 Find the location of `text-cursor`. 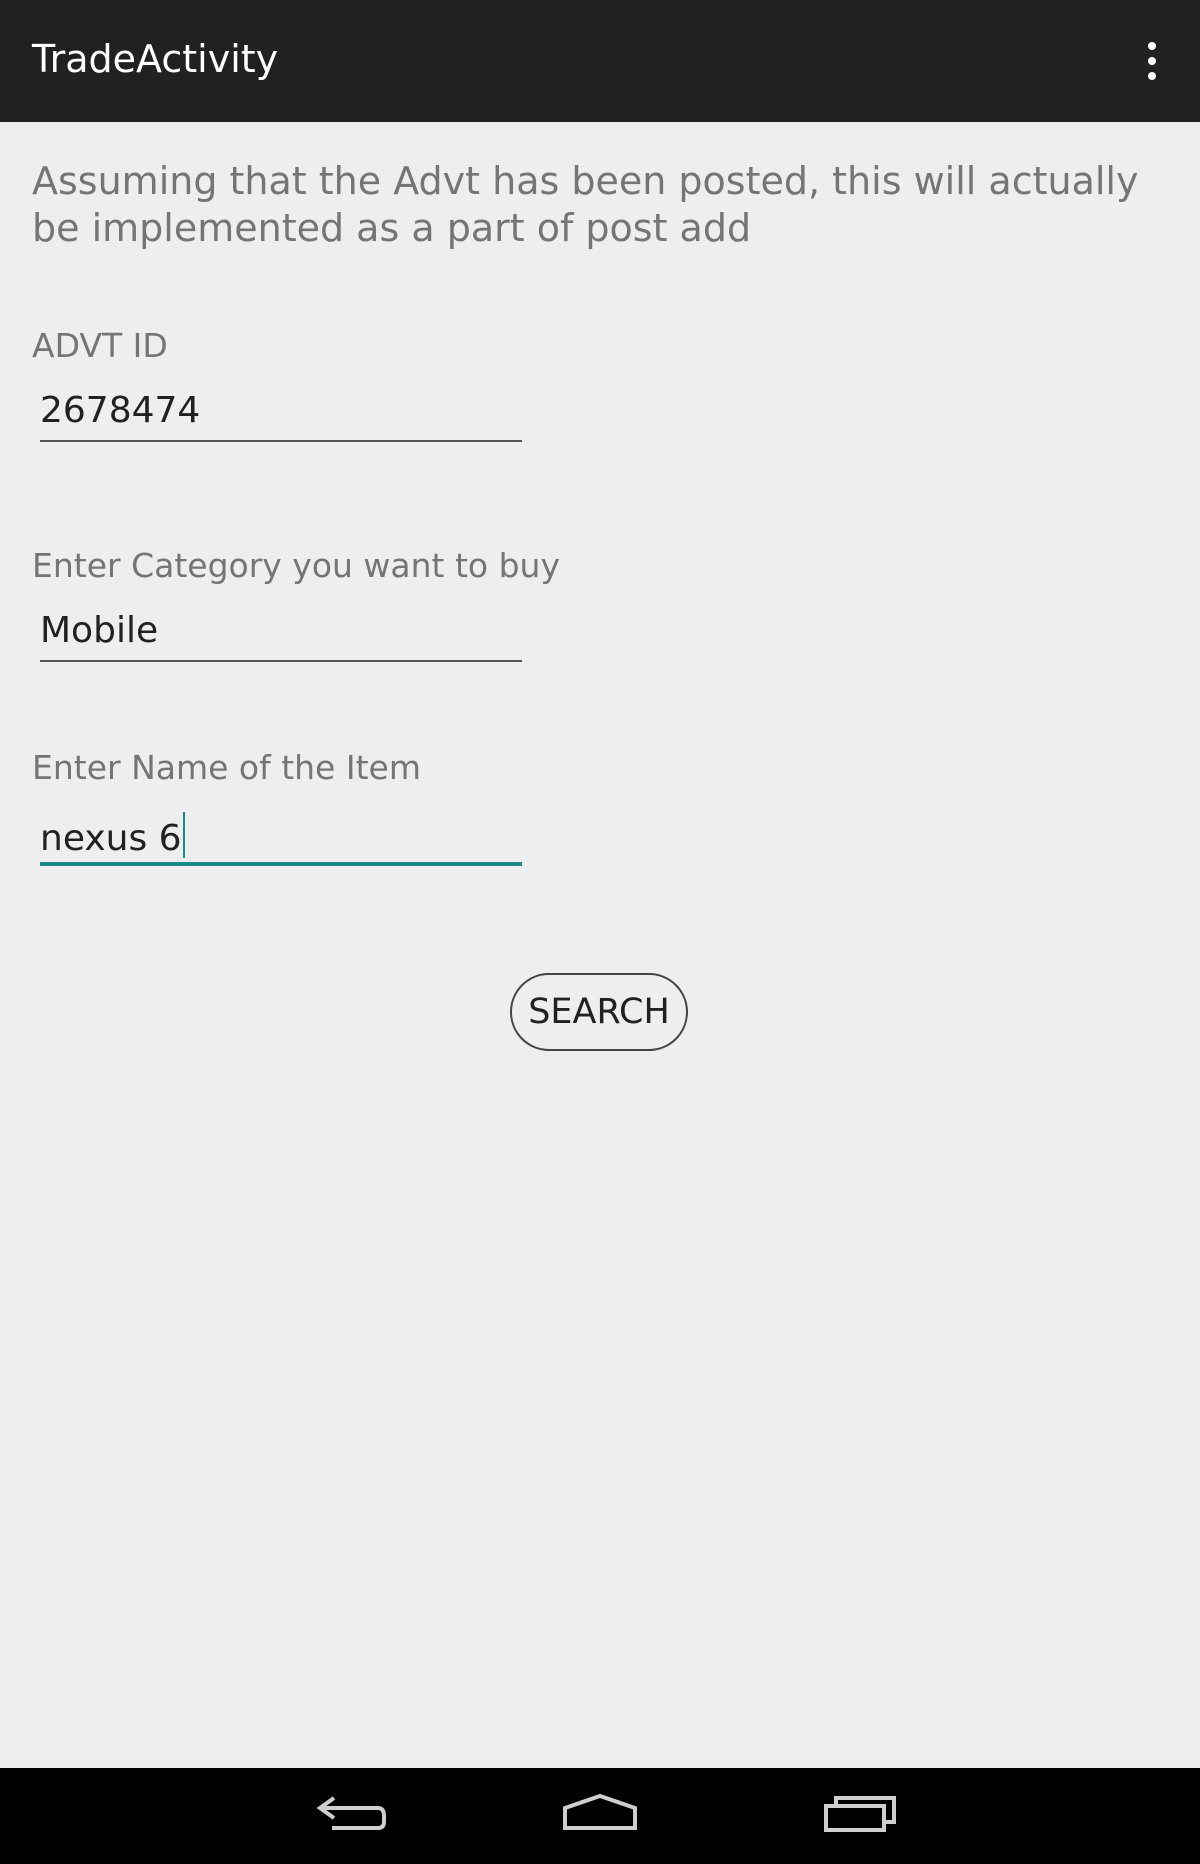

text-cursor is located at coordinates (183, 835).